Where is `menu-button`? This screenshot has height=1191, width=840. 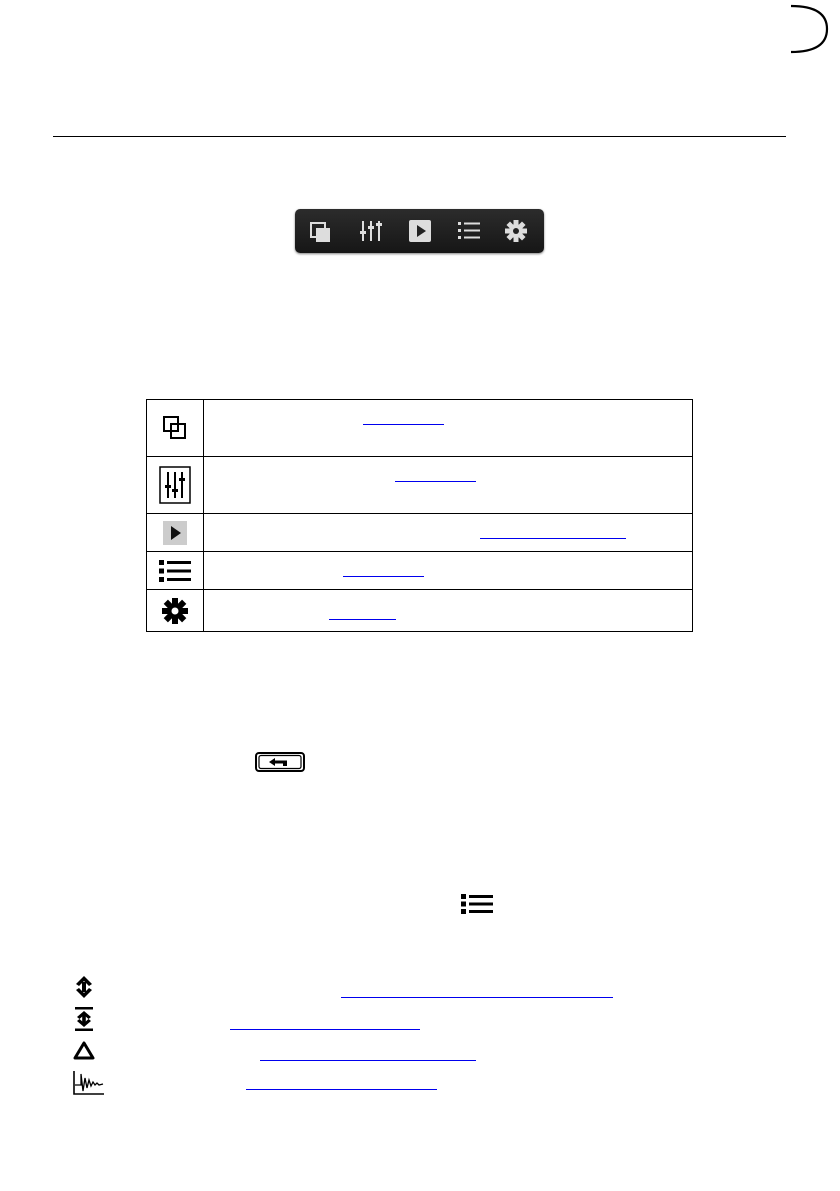
menu-button is located at coordinates (469, 231).